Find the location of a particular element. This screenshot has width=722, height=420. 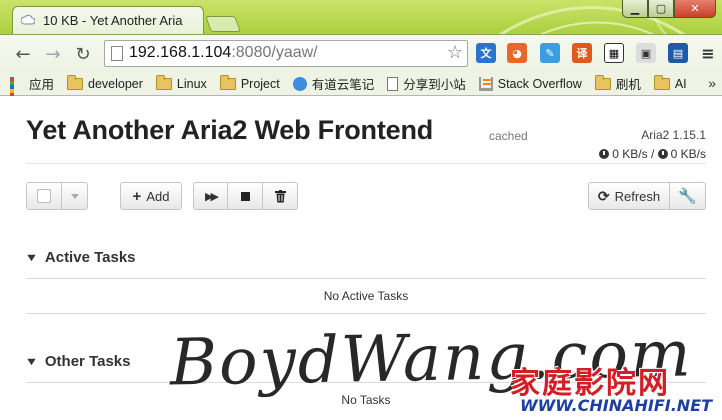

bookmark-project: Project is located at coordinates (249, 82).